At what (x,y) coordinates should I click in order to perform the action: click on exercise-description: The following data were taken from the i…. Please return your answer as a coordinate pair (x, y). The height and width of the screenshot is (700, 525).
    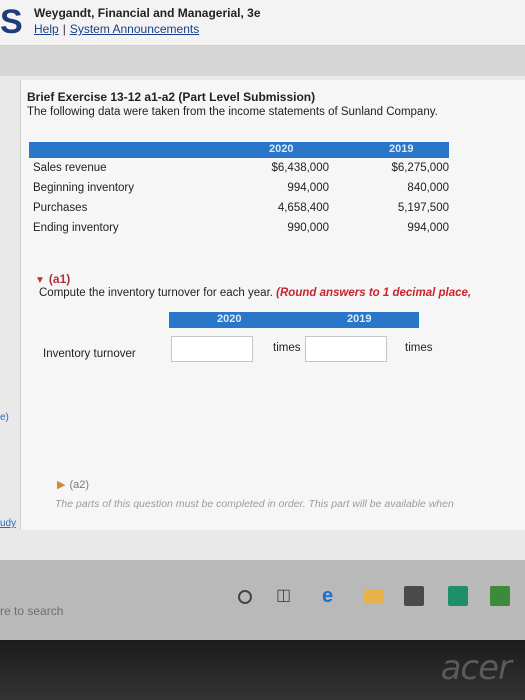
    Looking at the image, I should click on (232, 112).